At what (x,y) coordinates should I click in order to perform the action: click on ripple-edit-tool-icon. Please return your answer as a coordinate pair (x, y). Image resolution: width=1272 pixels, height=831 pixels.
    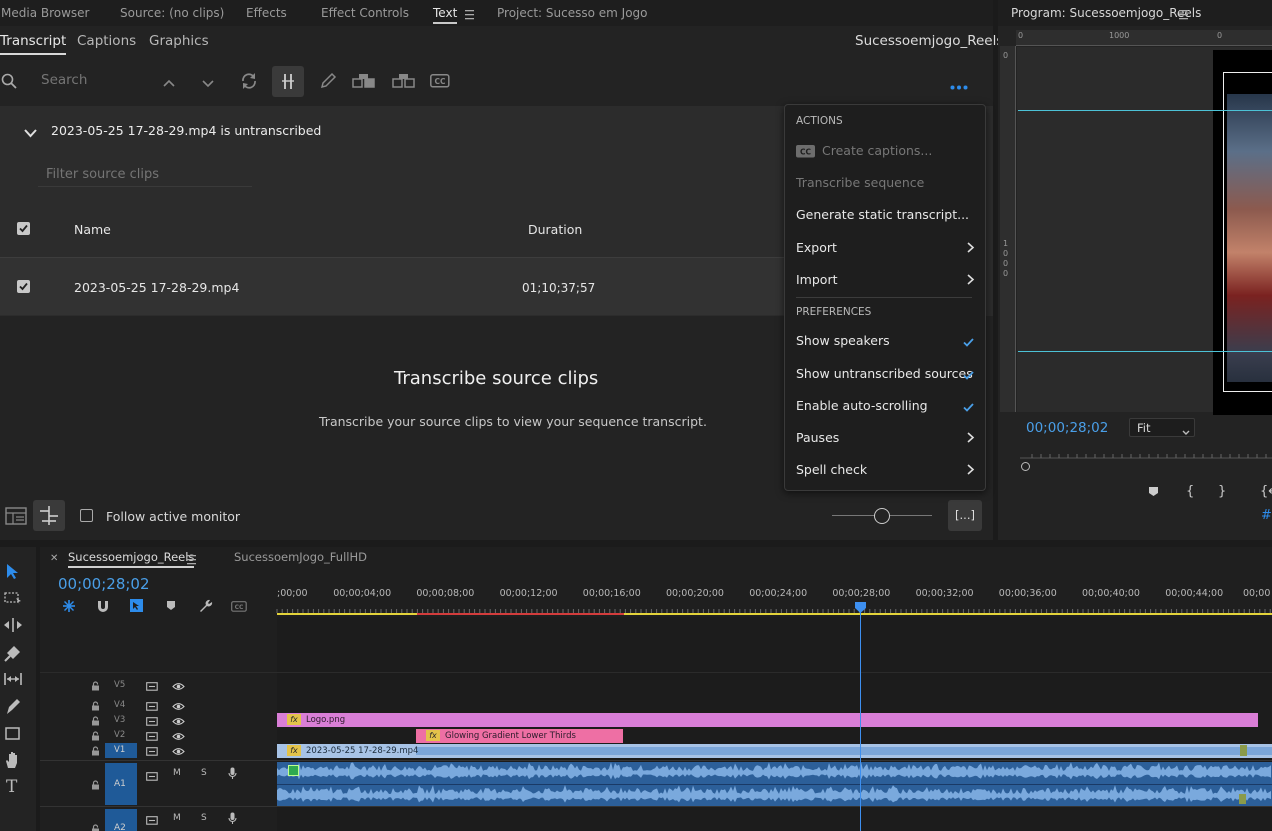
    Looking at the image, I should click on (13, 625).